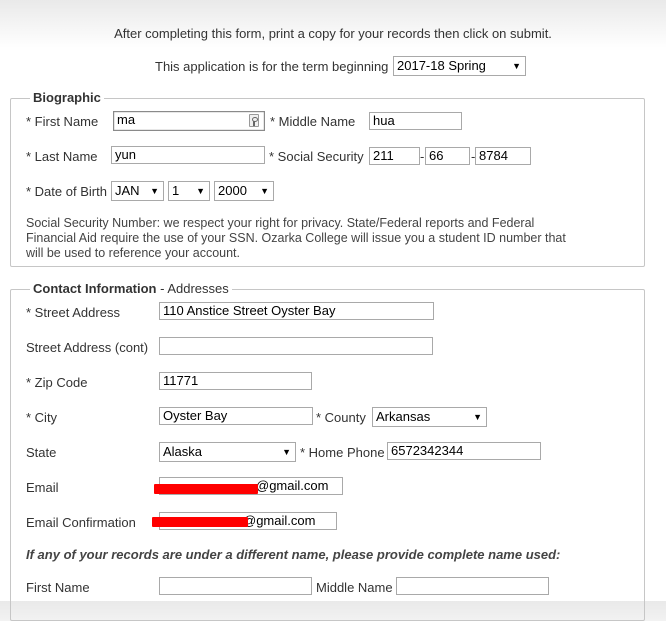 This screenshot has width=666, height=621. I want to click on previous-first-name-label: First Name, so click(58, 587).